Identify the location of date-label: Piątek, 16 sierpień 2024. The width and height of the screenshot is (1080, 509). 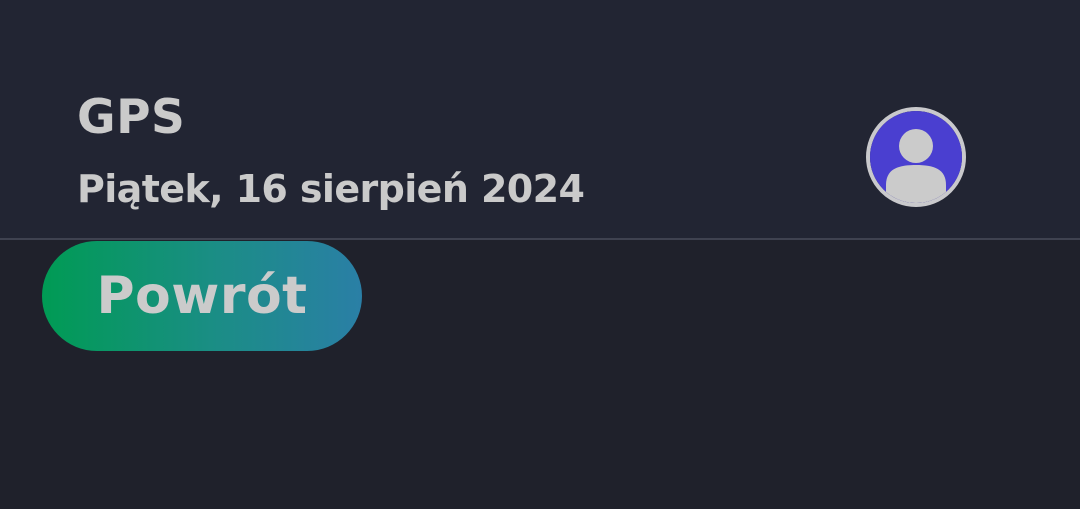
(331, 189).